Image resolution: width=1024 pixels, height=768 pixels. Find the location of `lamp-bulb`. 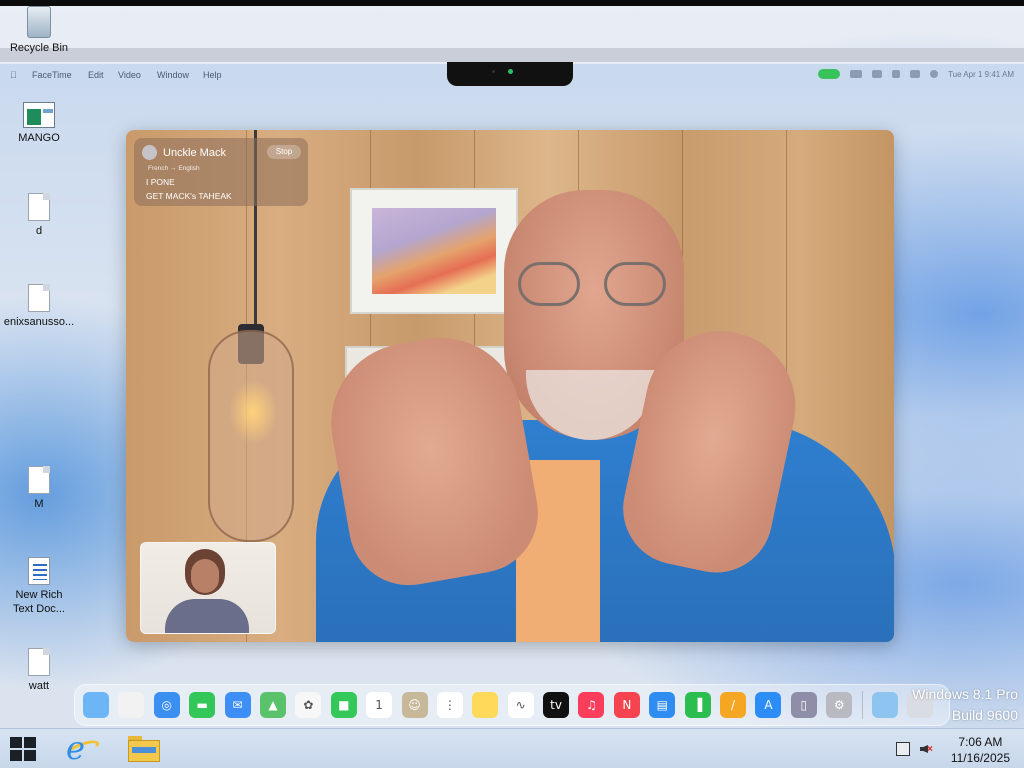

lamp-bulb is located at coordinates (251, 436).